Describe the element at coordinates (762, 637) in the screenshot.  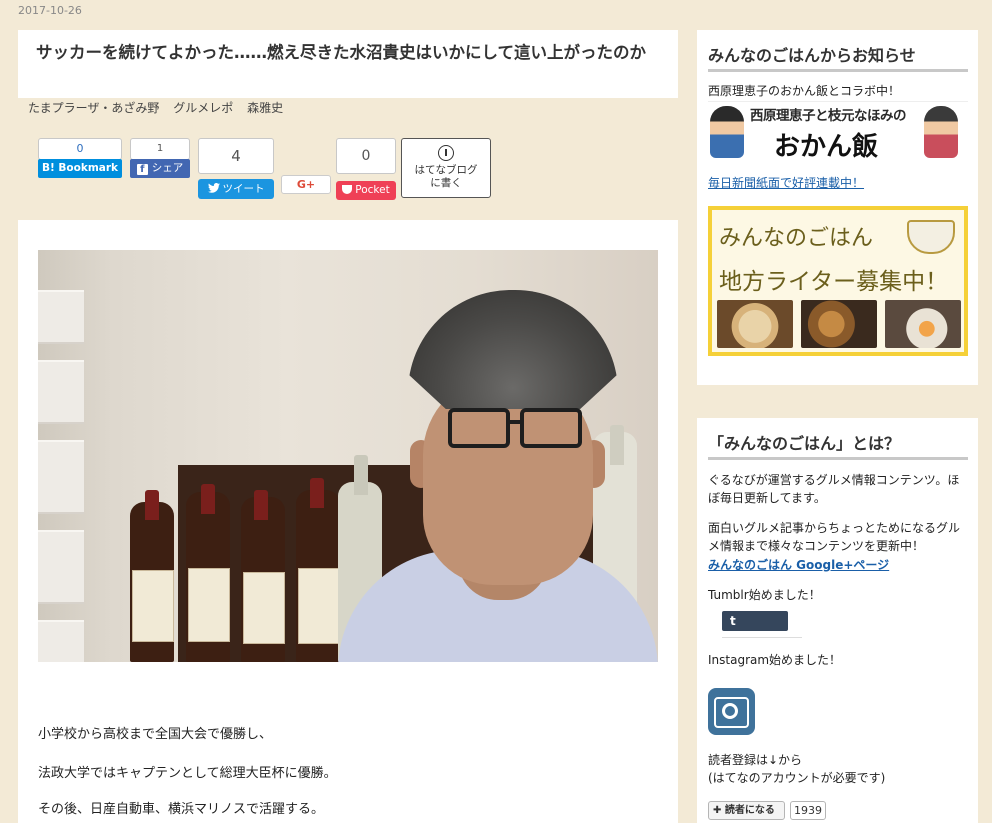
I see `divider` at that location.